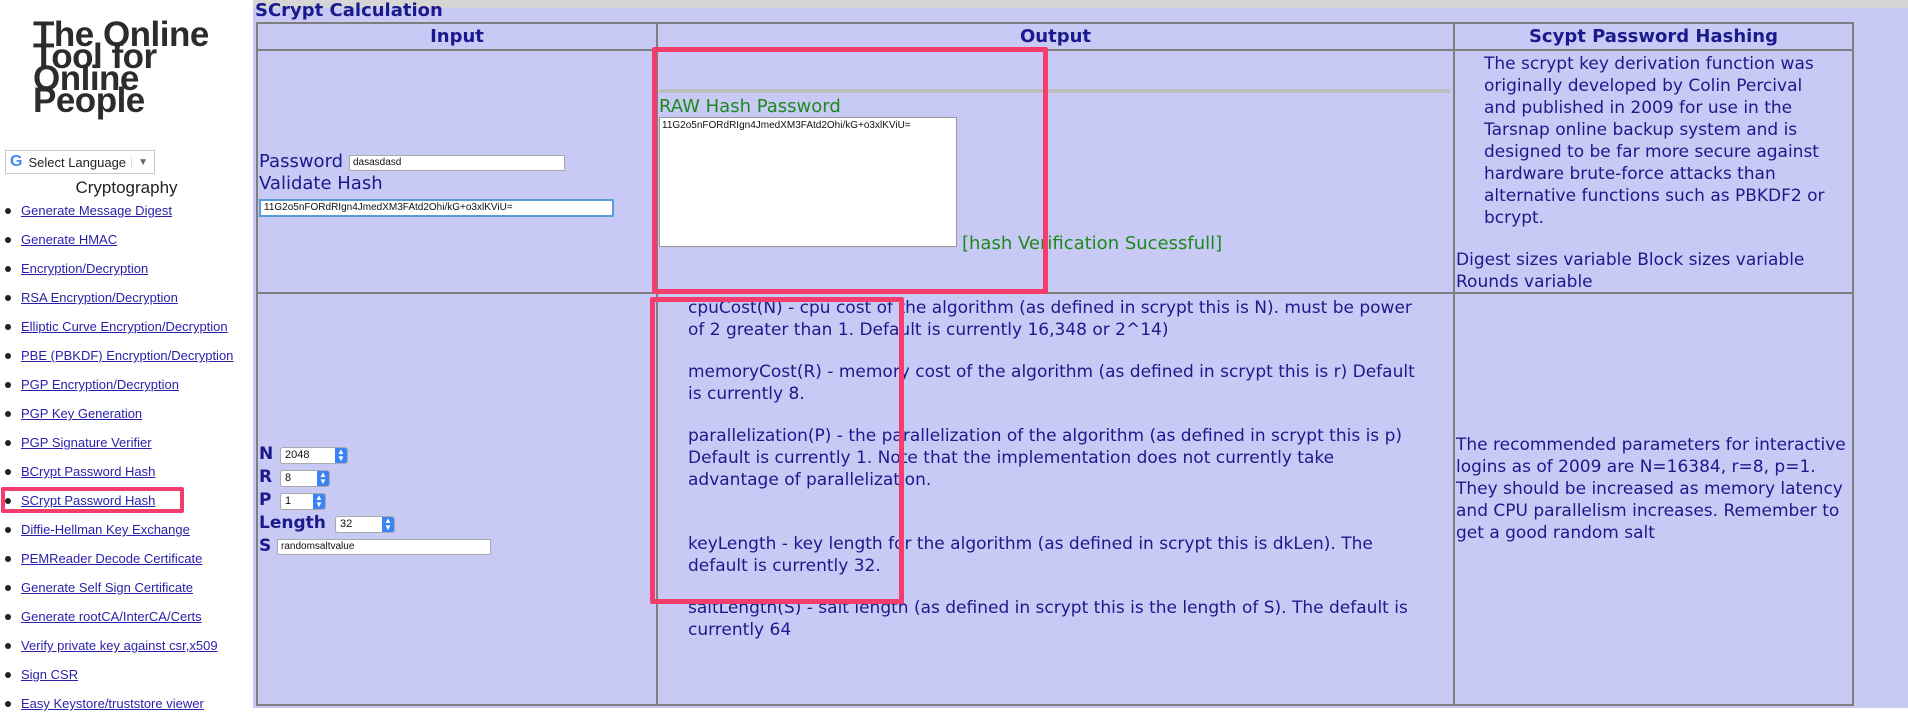 This screenshot has width=1908, height=723. I want to click on nav-item: PBE (PBKDF) Encryption/Decryption, so click(116, 360).